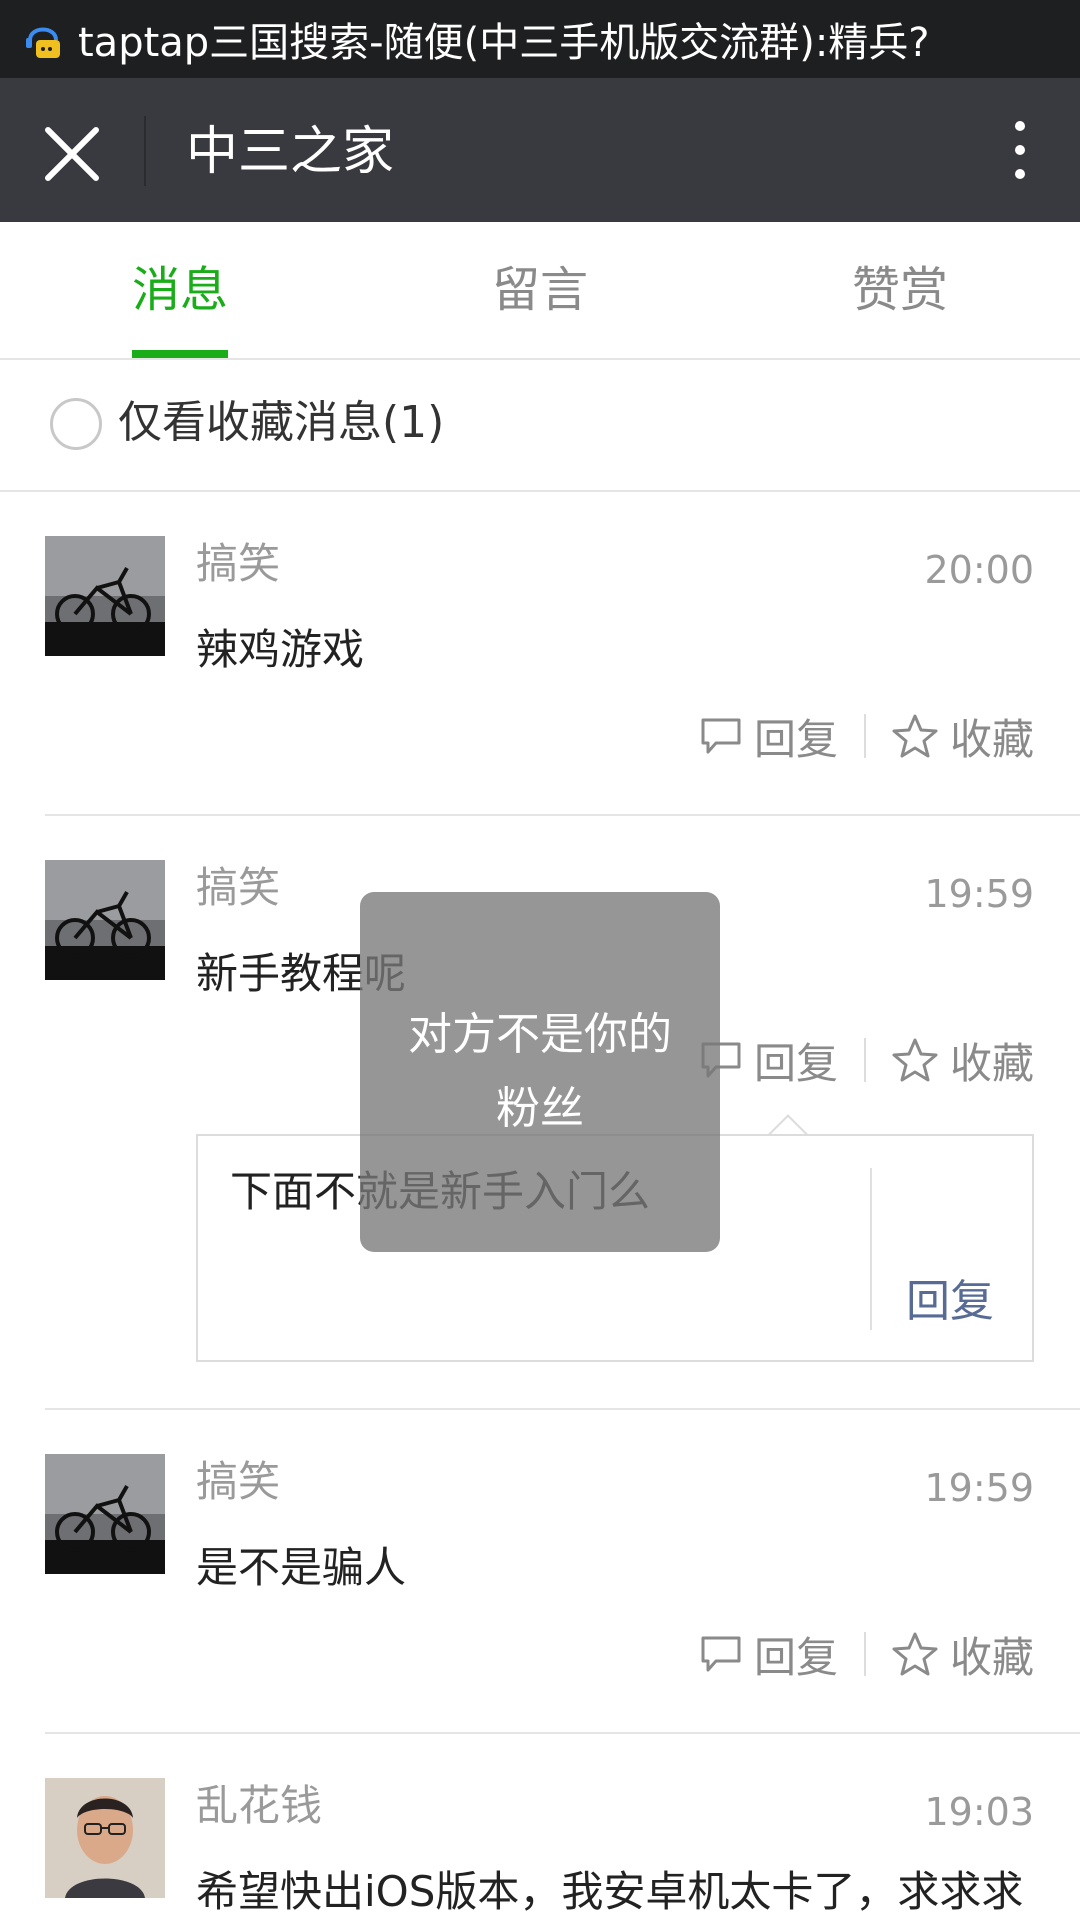 The image size is (1080, 1922). What do you see at coordinates (180, 354) in the screenshot?
I see `active-tab-indicator` at bounding box center [180, 354].